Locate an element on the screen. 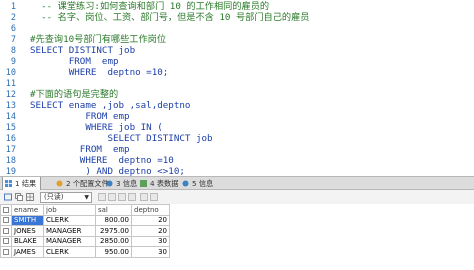  tab-info-2: 5 信息 is located at coordinates (196, 183).